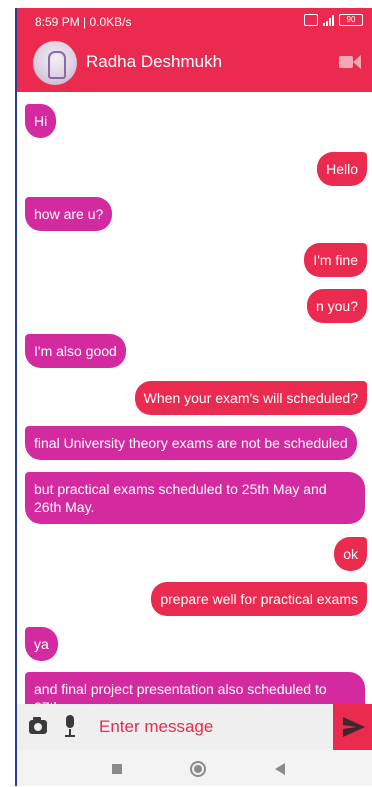  I want to click on message-outgoing: When your exam's will scheduled?, so click(250, 398).